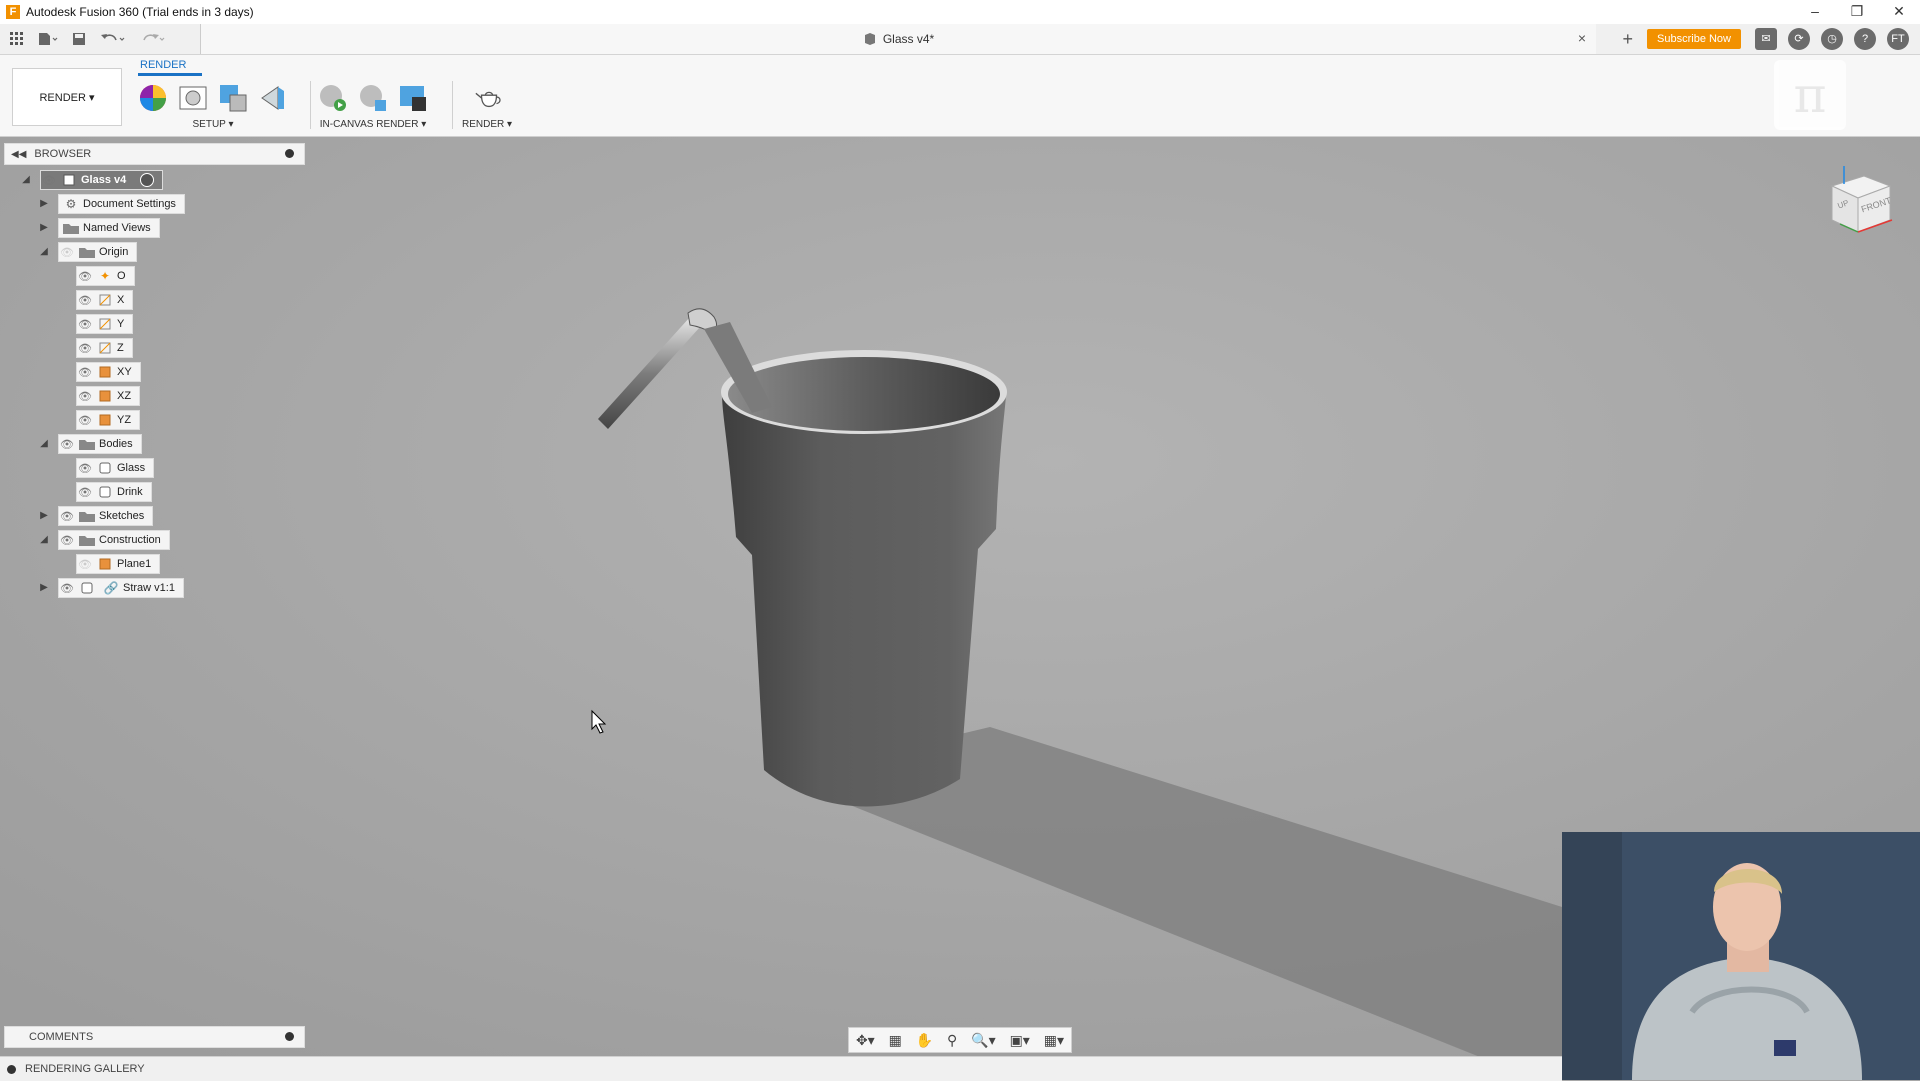 The height and width of the screenshot is (1081, 1920). What do you see at coordinates (62, 154) in the screenshot?
I see `browser-label: BROWSER` at bounding box center [62, 154].